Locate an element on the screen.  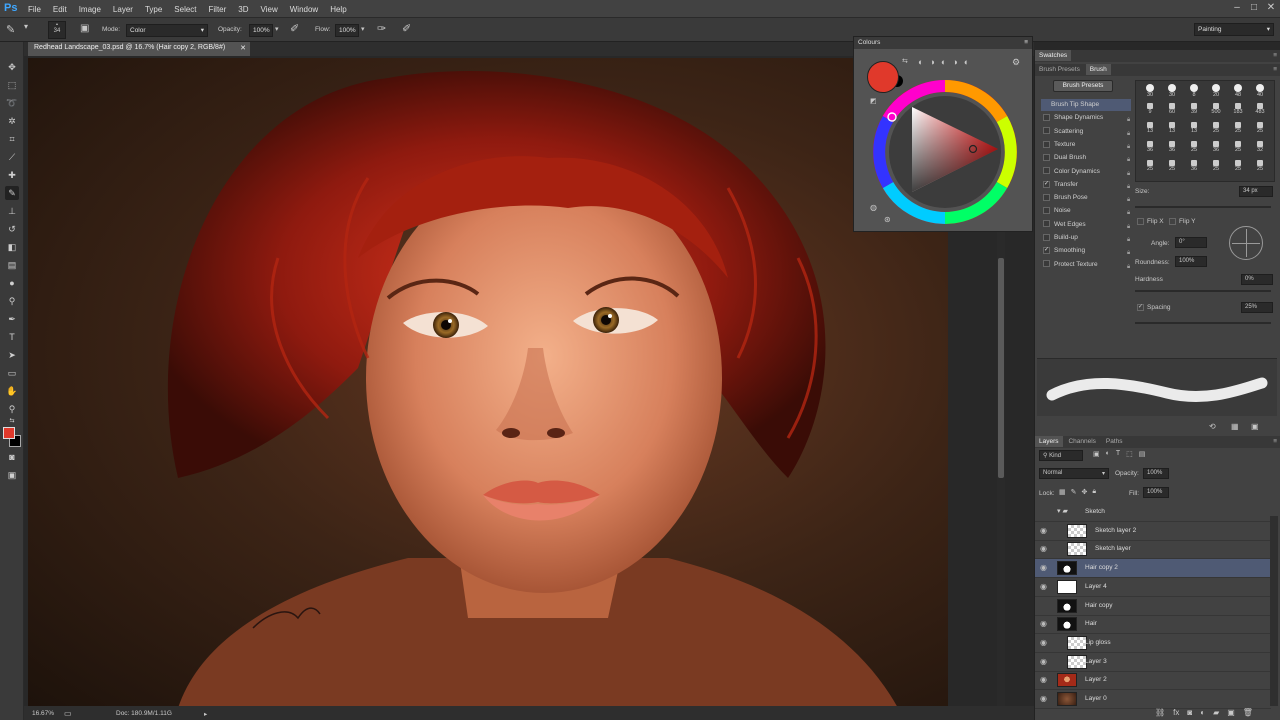
lock-all-icon: 🔒︎ is located at coordinates (1094, 492).